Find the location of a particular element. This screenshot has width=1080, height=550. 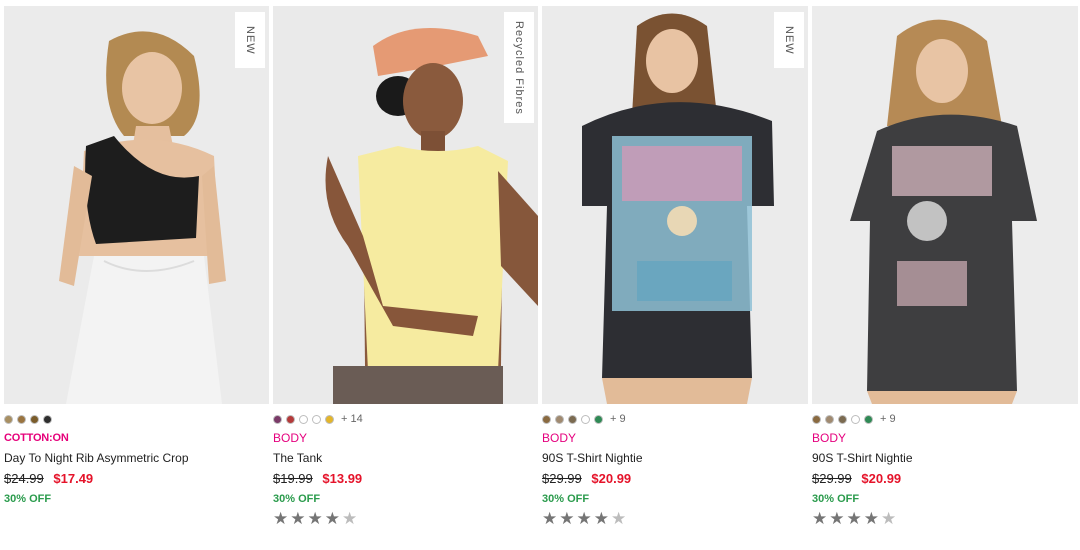

original-price: $19.99 is located at coordinates (293, 478).